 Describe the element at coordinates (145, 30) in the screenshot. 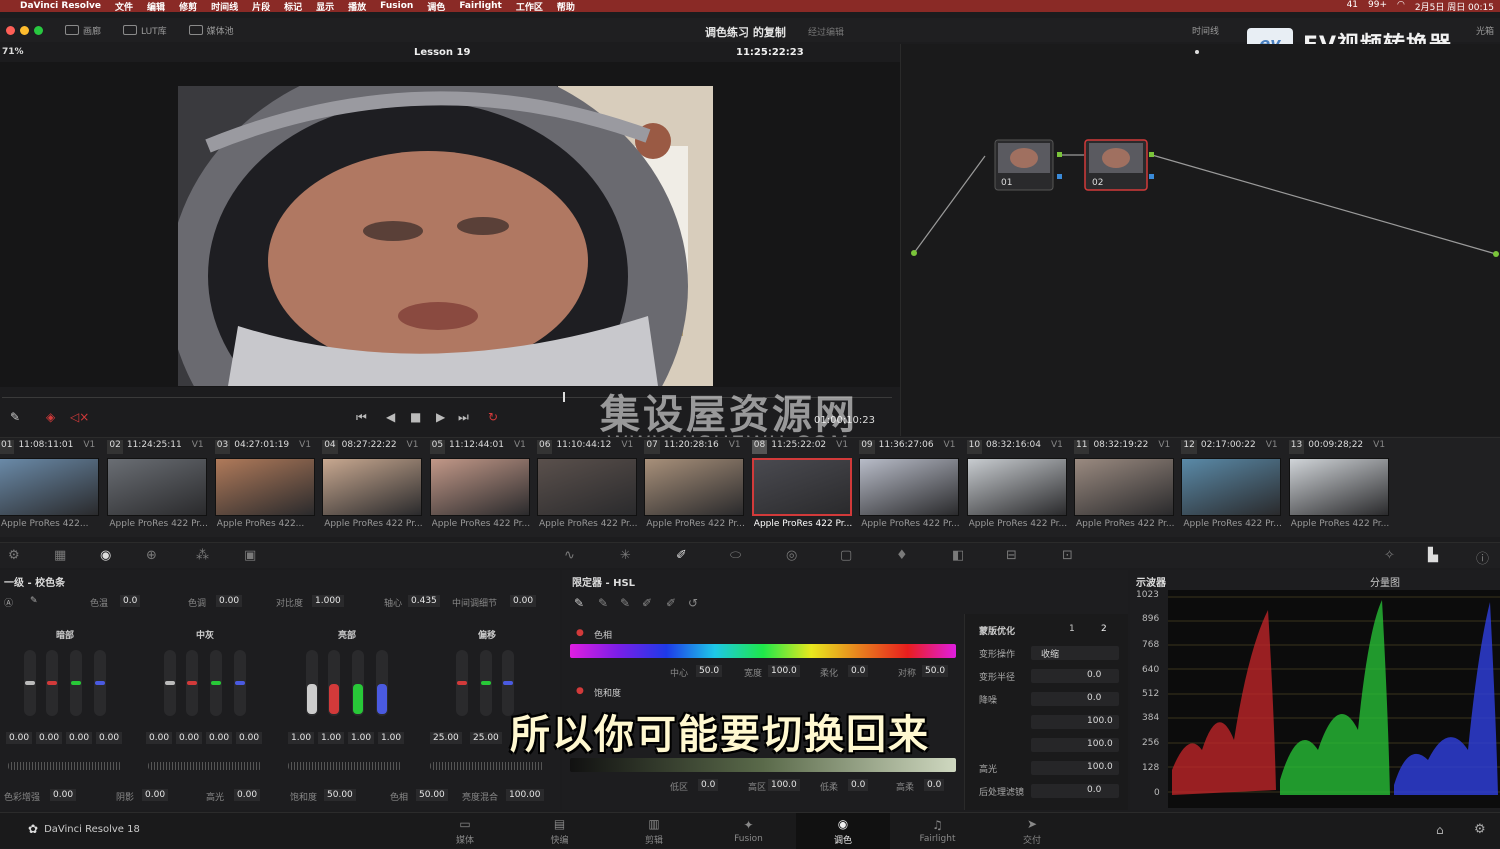

I see `lut-button: LUT库` at that location.